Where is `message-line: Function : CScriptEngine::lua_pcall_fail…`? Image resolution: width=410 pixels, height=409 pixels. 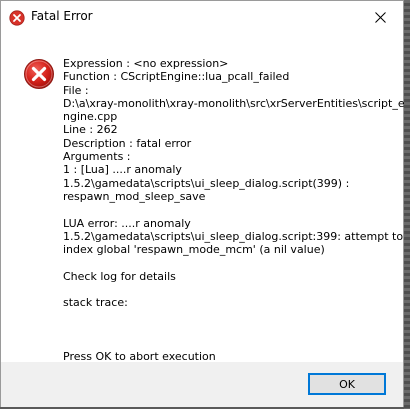 message-line: Function : CScriptEngine::lua_pcall_fail… is located at coordinates (176, 77).